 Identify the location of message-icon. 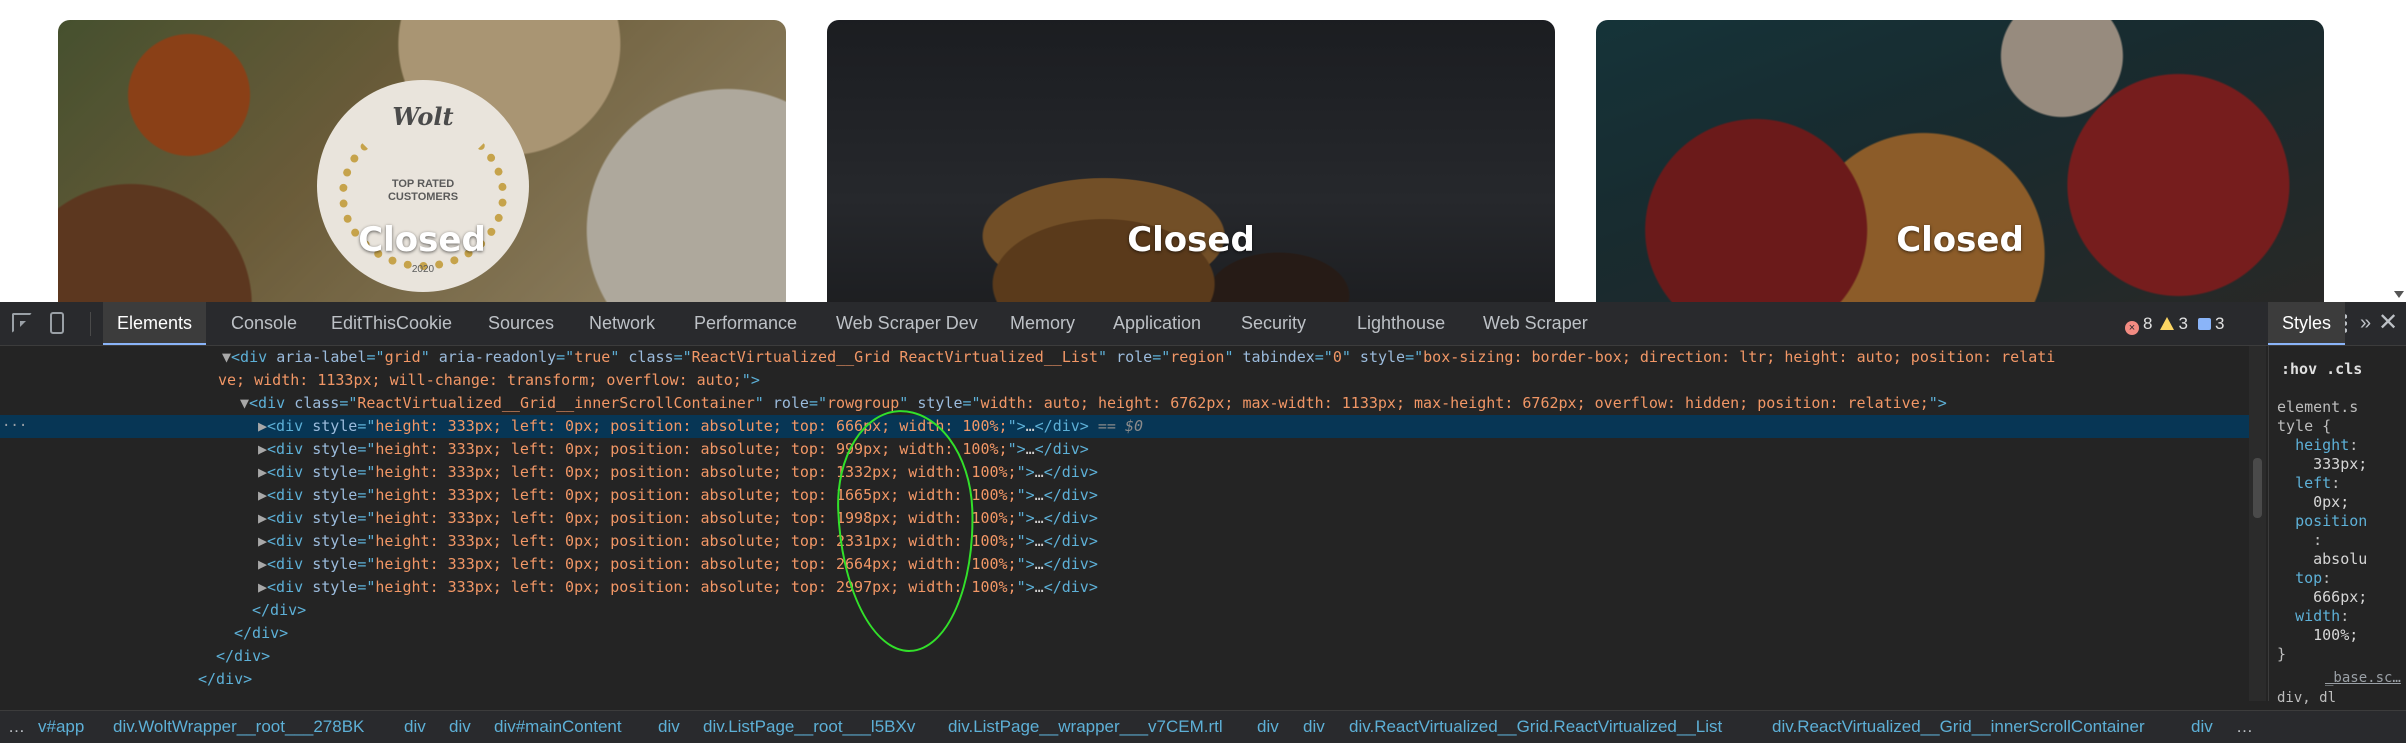
(2204, 324).